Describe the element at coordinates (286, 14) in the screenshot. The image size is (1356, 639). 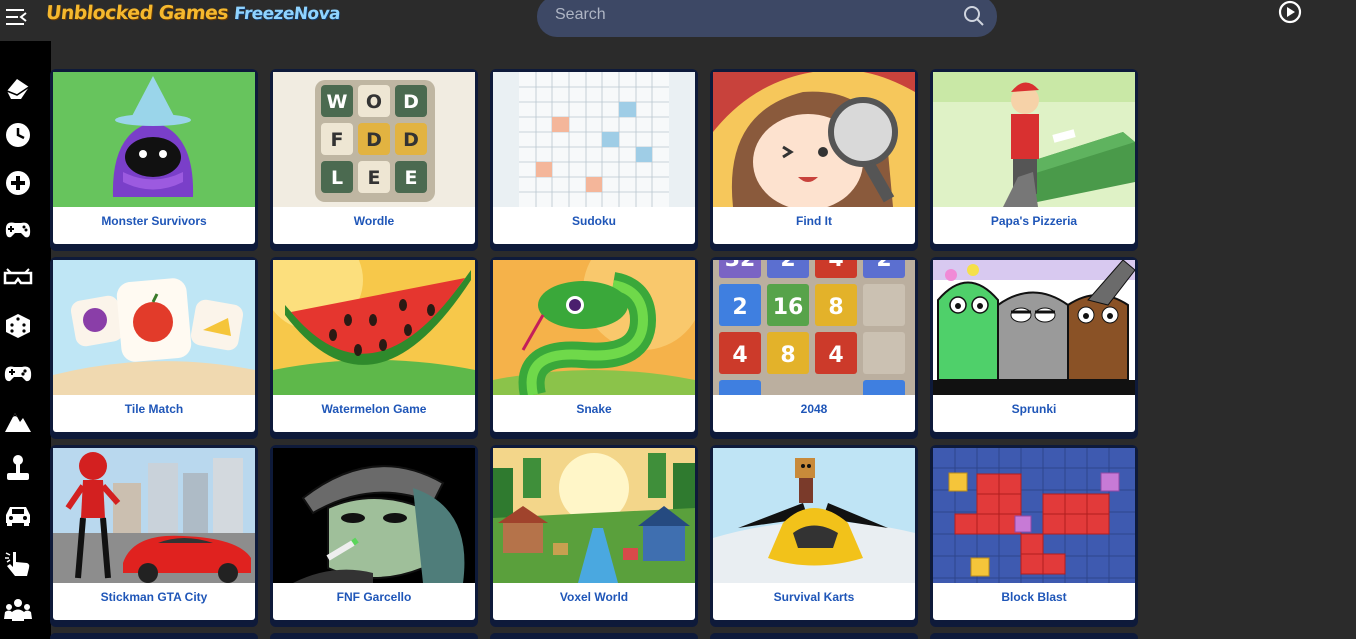
I see `logo-text-secondary: FreezeNova` at that location.